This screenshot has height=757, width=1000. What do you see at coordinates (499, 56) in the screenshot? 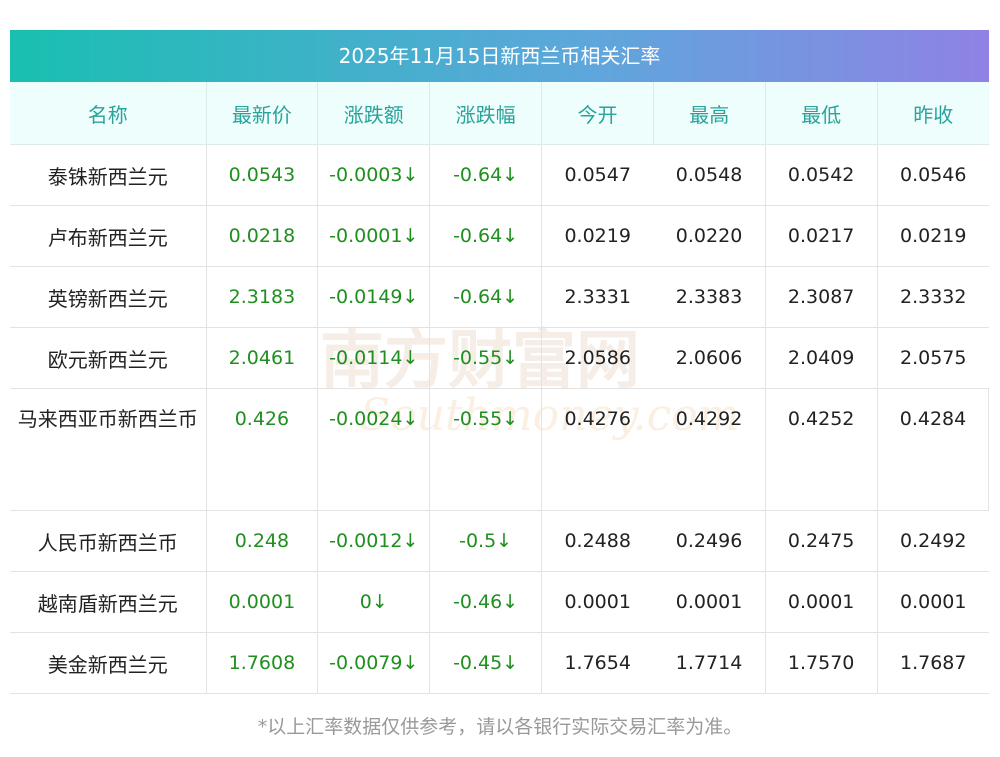
I see `table-title: 2025年11月15日新西兰币相关汇率` at bounding box center [499, 56].